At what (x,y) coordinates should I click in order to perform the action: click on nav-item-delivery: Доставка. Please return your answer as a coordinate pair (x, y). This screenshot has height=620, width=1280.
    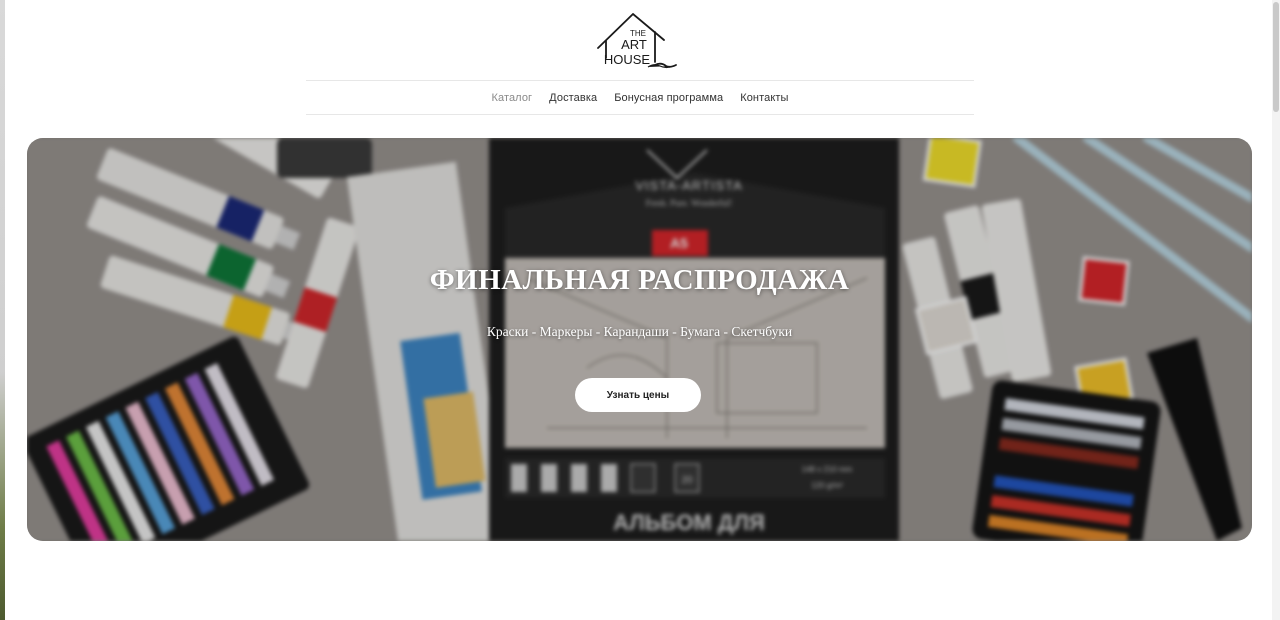
    Looking at the image, I should click on (573, 98).